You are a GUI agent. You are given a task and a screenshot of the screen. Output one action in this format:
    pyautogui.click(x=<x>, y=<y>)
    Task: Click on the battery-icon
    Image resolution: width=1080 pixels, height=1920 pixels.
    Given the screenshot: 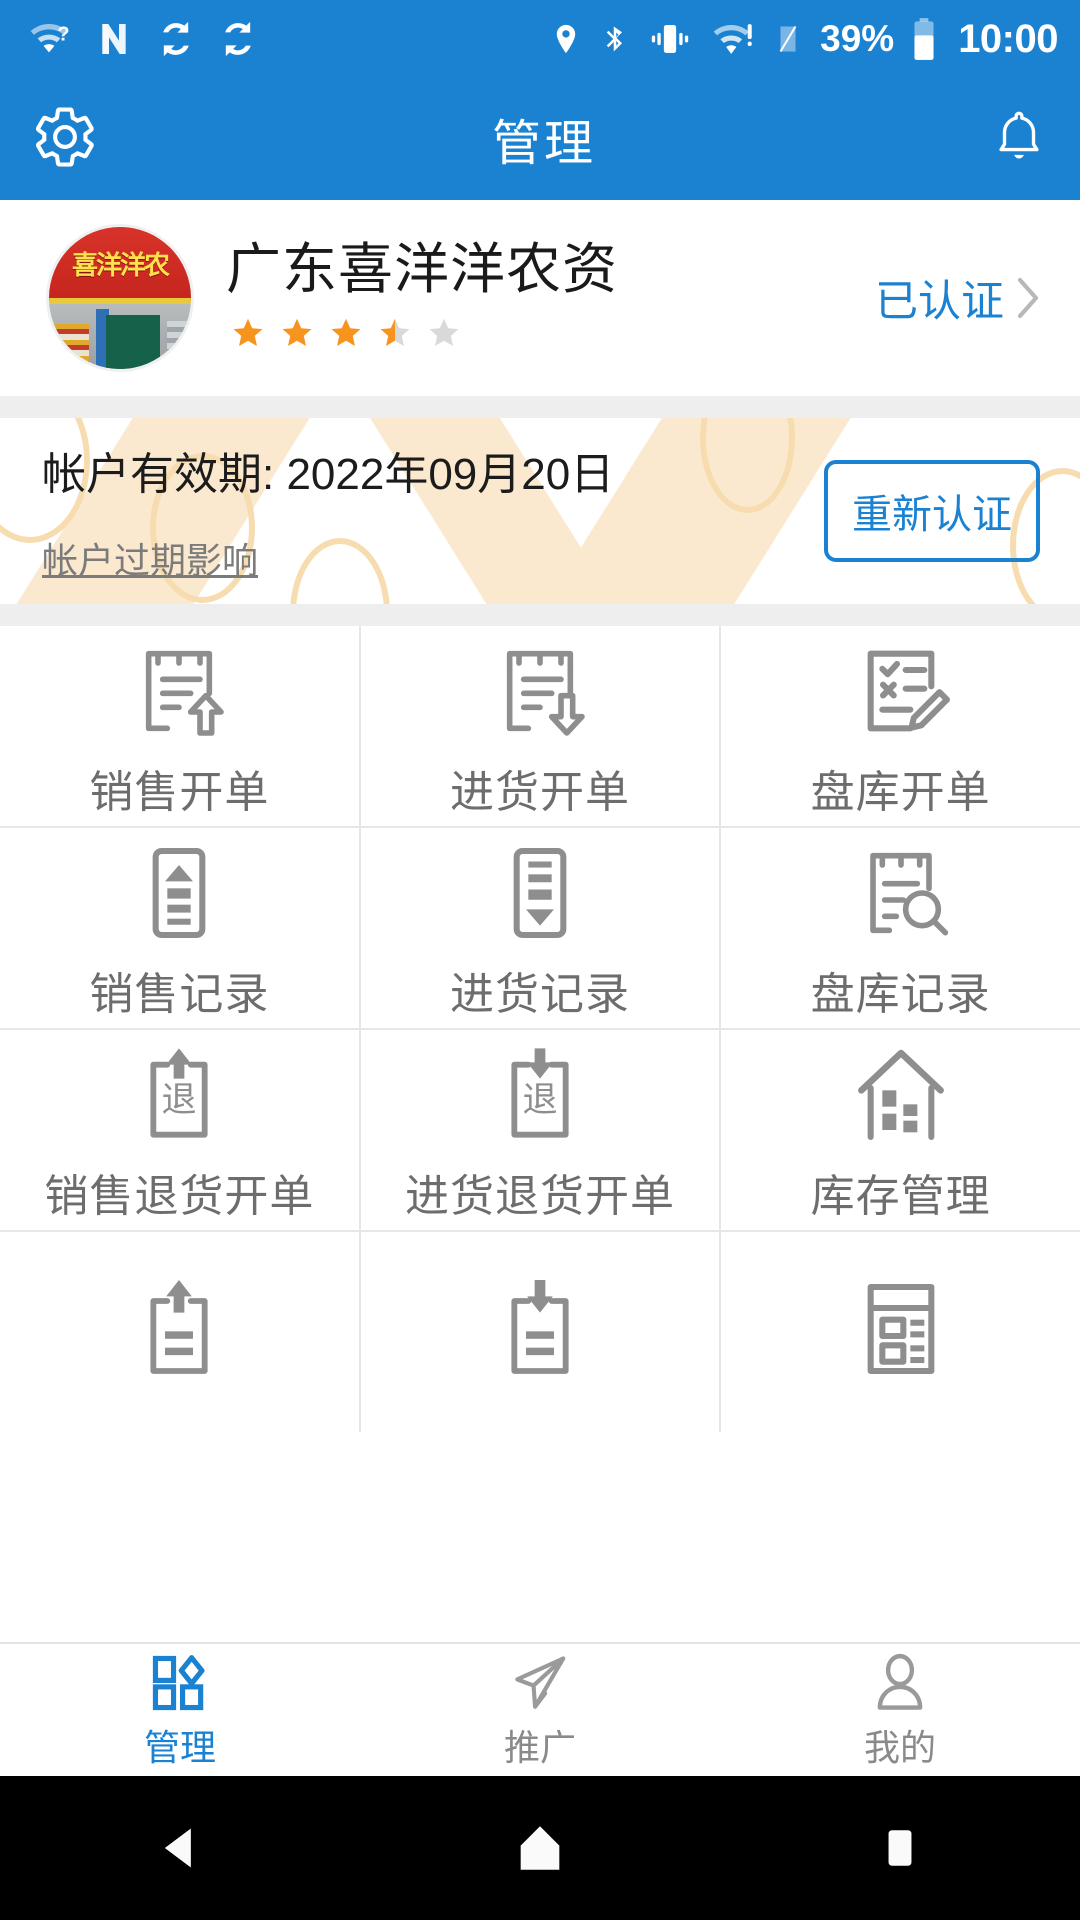 What is the action you would take?
    pyautogui.click(x=924, y=39)
    